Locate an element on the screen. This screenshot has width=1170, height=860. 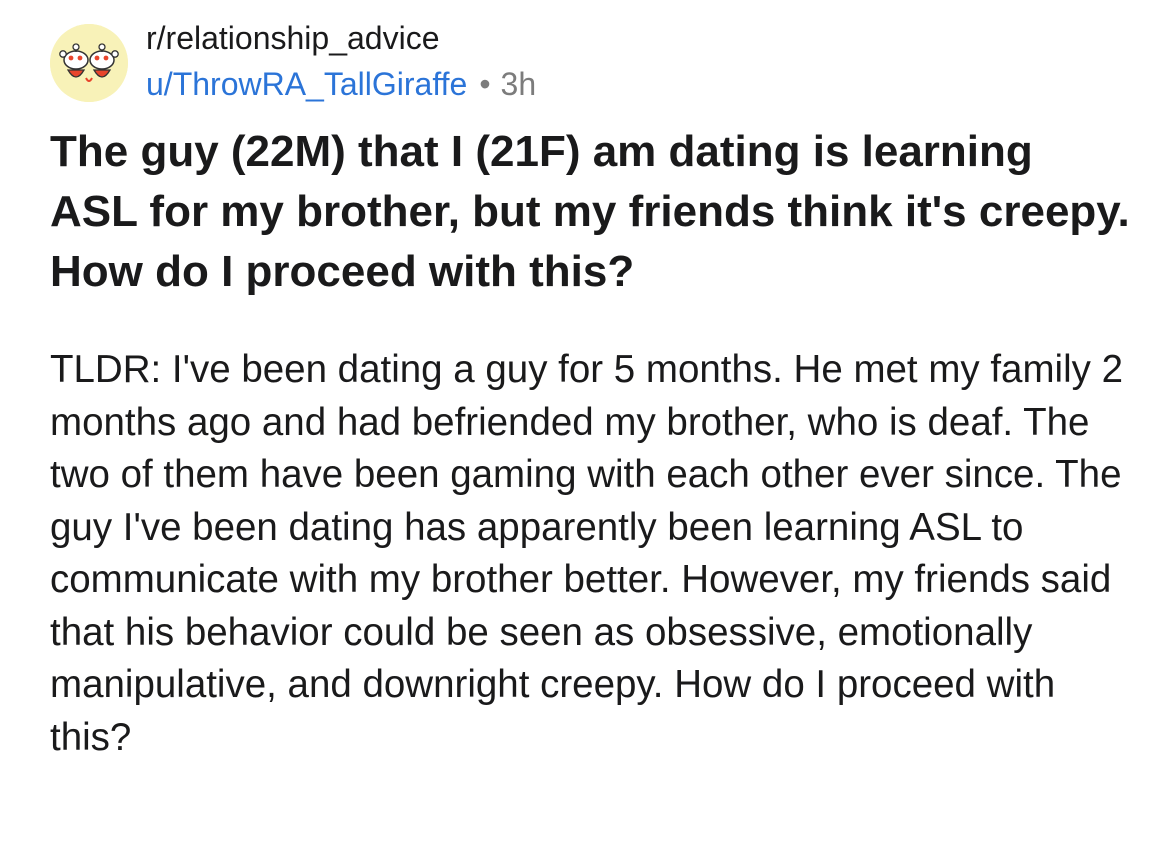
author-line: u/ThrowRA_TallGiraffe • 3h is located at coordinates (341, 84).